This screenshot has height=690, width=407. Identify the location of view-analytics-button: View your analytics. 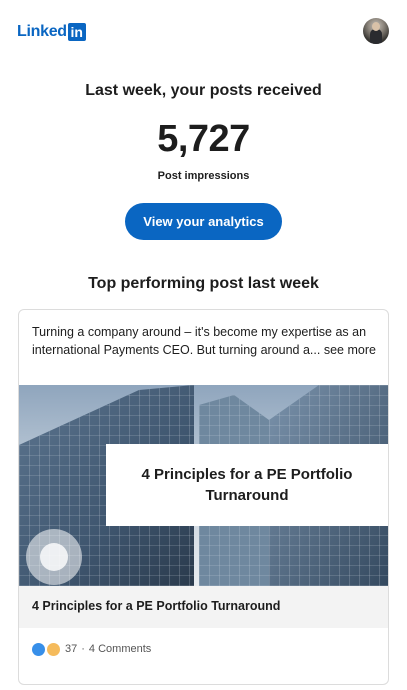
(203, 221).